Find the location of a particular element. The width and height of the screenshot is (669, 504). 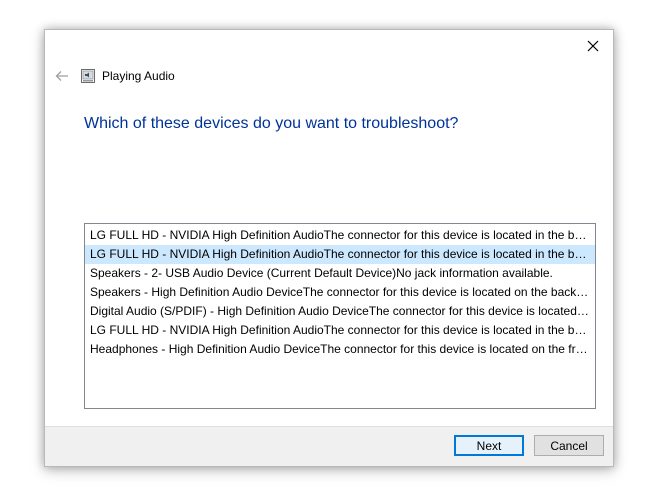

back-arrow-icon is located at coordinates (61, 76).